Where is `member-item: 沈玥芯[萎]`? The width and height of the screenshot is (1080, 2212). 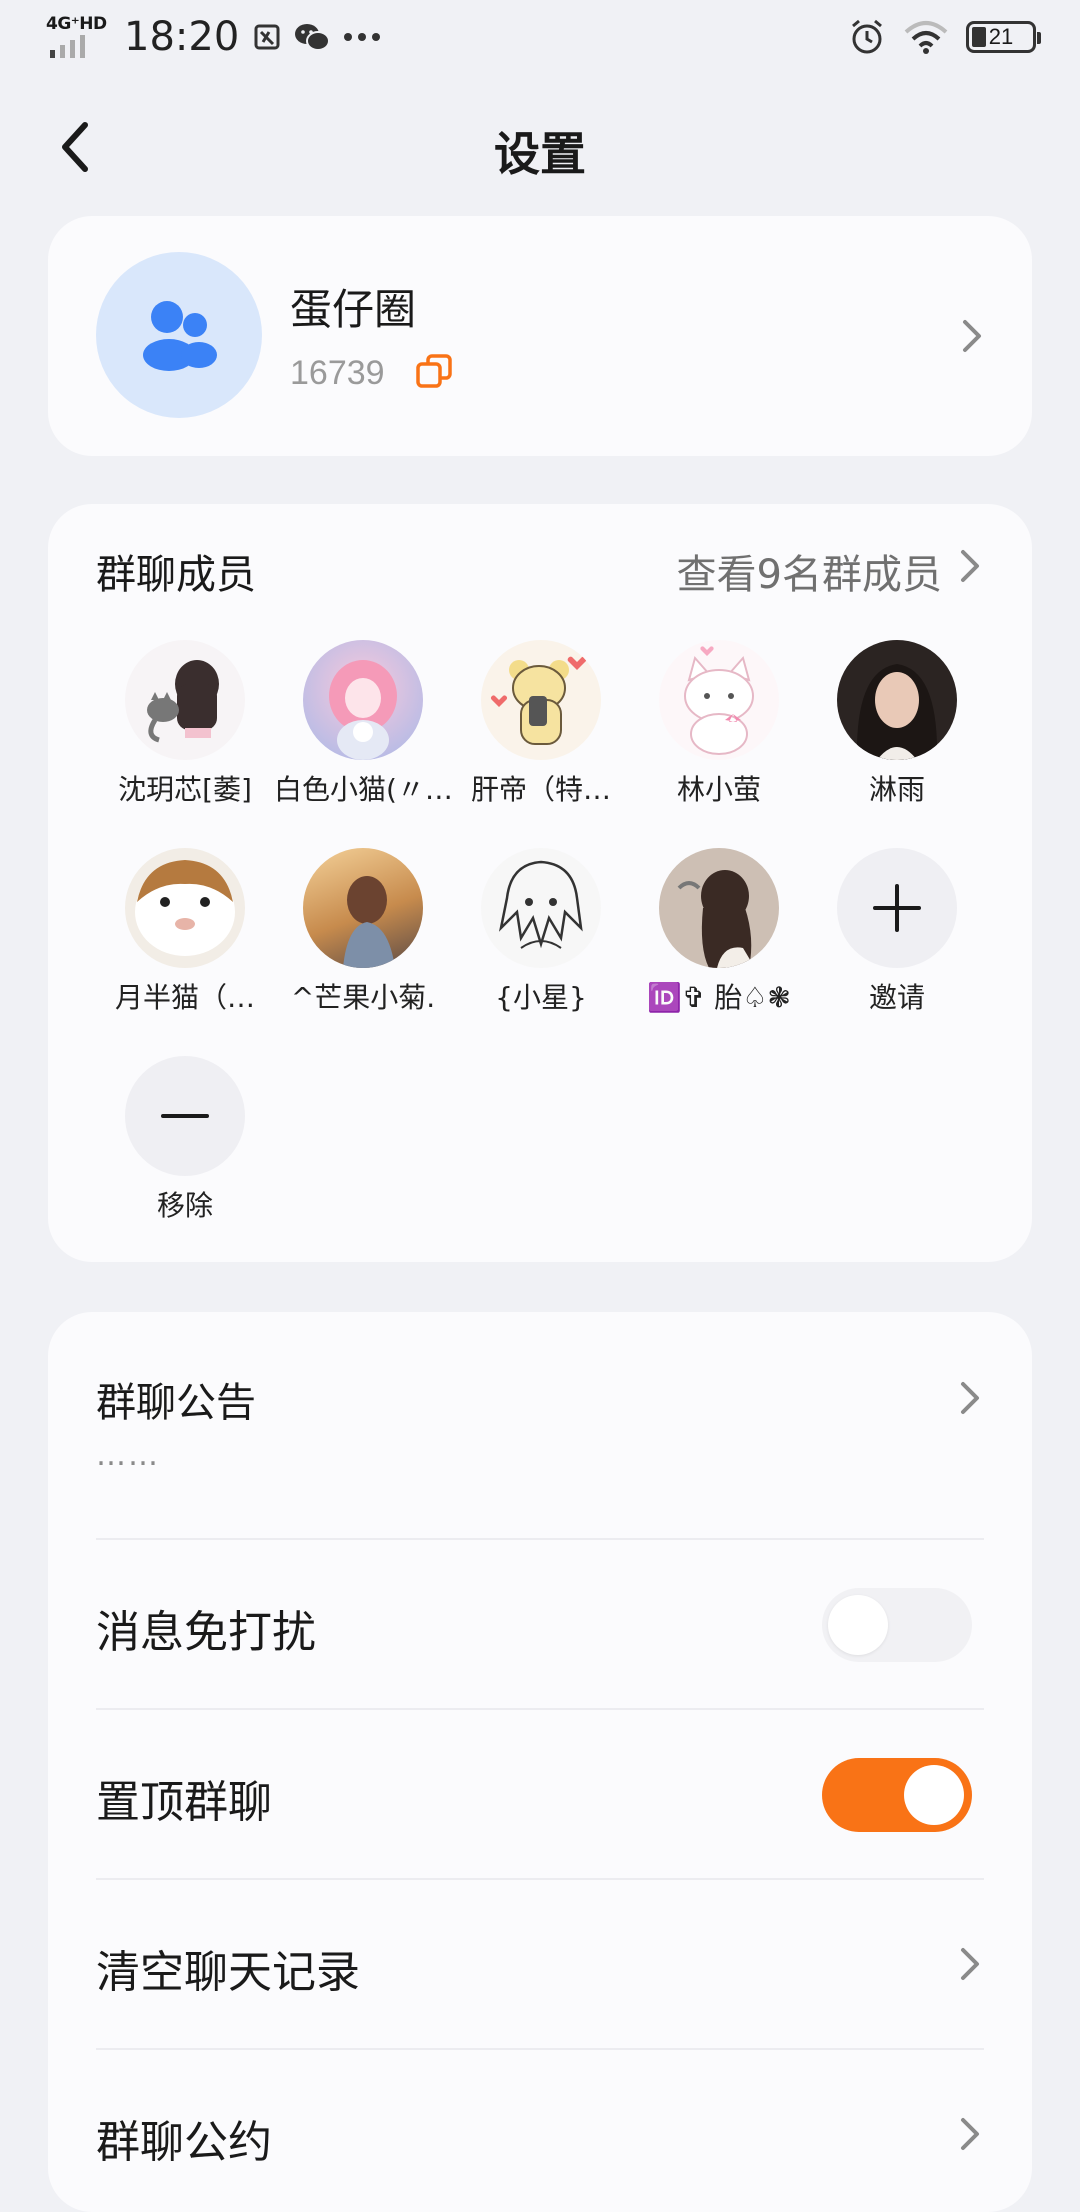
member-item: 沈玥芯[萎] is located at coordinates (185, 724).